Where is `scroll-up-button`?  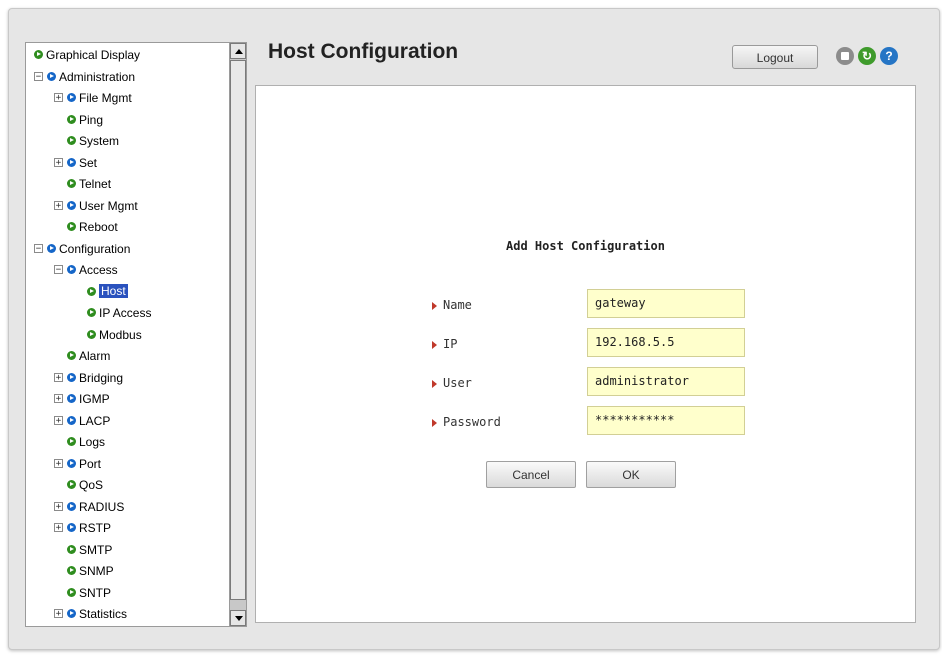 scroll-up-button is located at coordinates (238, 51).